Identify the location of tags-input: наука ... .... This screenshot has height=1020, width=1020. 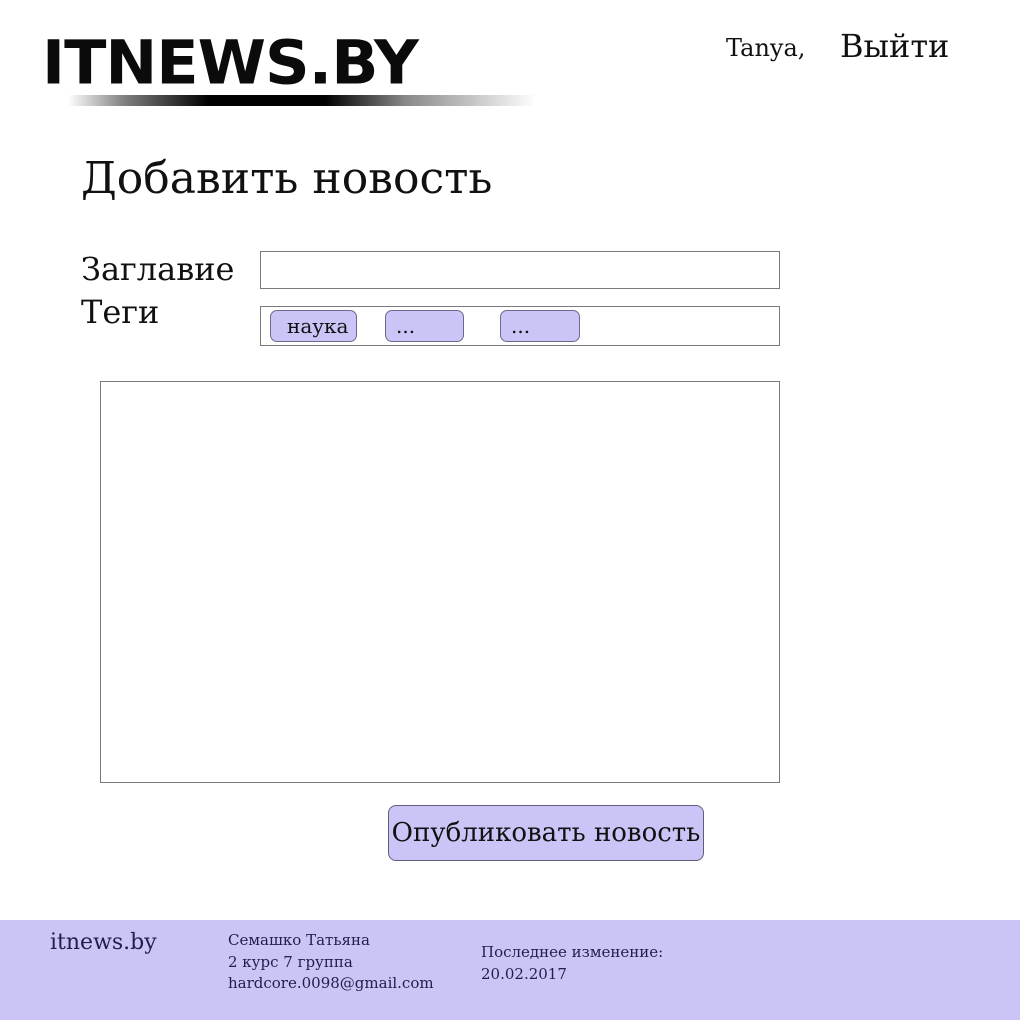
(520, 326).